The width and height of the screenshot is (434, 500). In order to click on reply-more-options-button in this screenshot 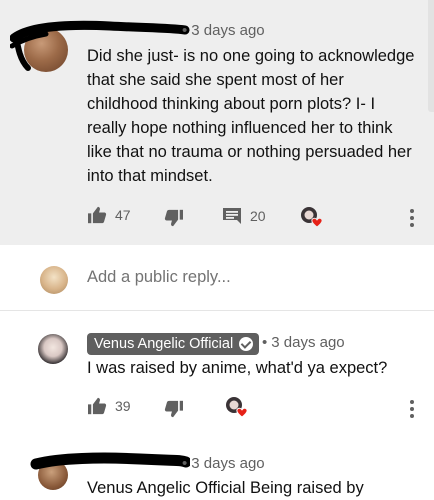, I will do `click(412, 410)`.